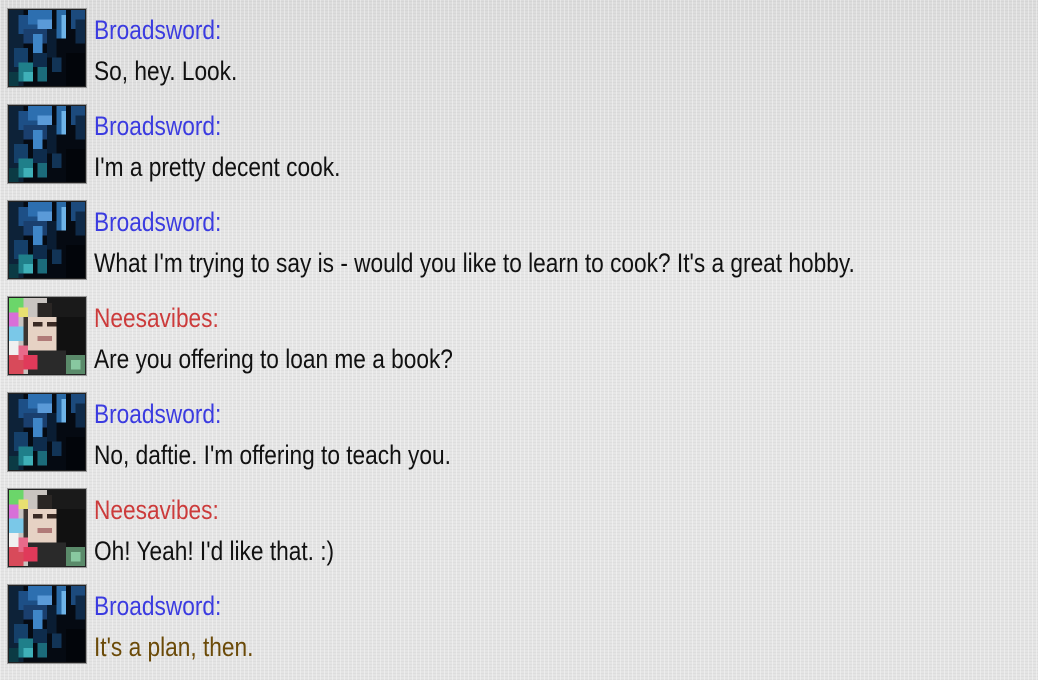 Image resolution: width=1038 pixels, height=680 pixels. What do you see at coordinates (272, 455) in the screenshot?
I see `message-text: No, daftie. I'm offering to teach you.` at bounding box center [272, 455].